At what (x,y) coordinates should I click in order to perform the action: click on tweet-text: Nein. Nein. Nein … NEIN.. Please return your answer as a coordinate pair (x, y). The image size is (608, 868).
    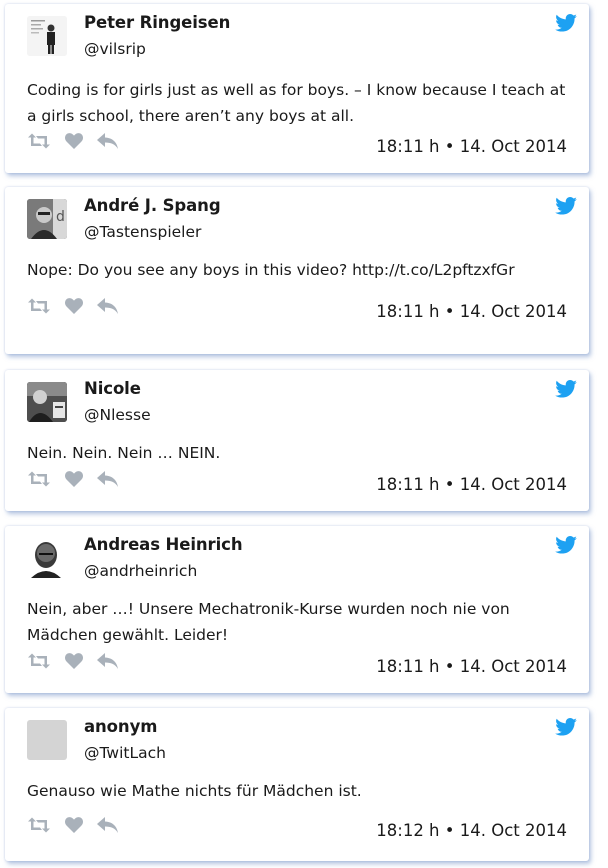
    Looking at the image, I should click on (124, 453).